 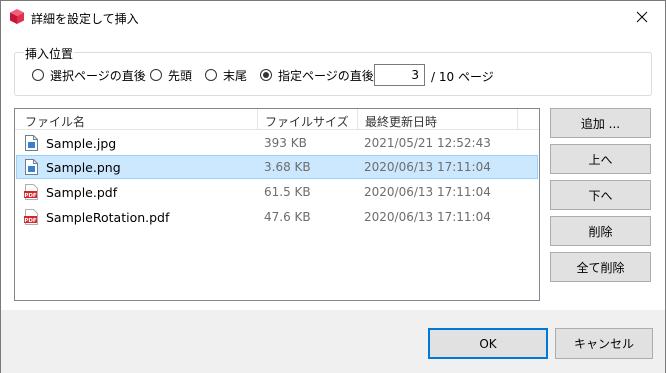 What do you see at coordinates (333, 17) in the screenshot?
I see `title-bar: 詳細を設定して挿入` at bounding box center [333, 17].